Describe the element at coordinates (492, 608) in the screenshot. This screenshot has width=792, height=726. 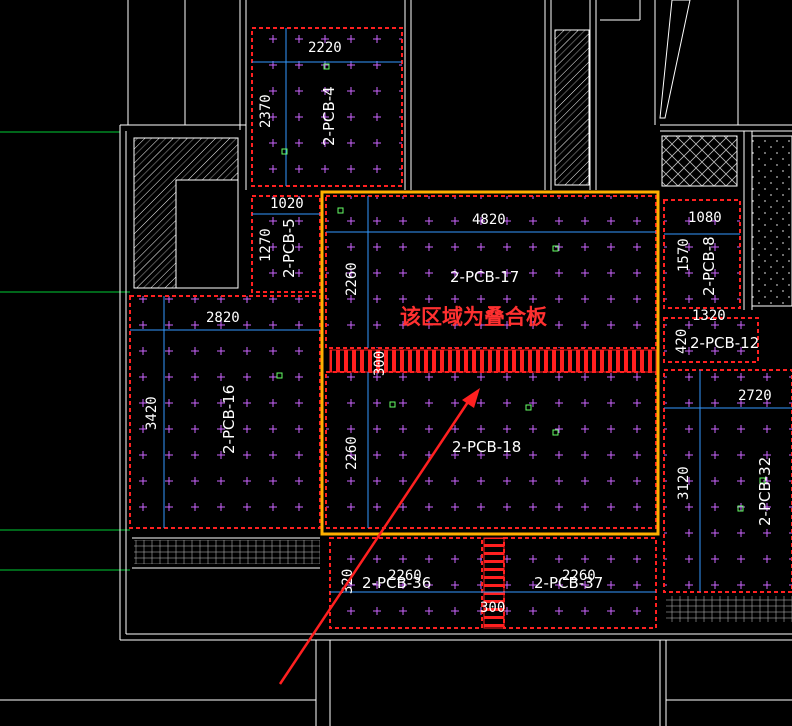
I see `dim-joint-vertical: 300` at that location.